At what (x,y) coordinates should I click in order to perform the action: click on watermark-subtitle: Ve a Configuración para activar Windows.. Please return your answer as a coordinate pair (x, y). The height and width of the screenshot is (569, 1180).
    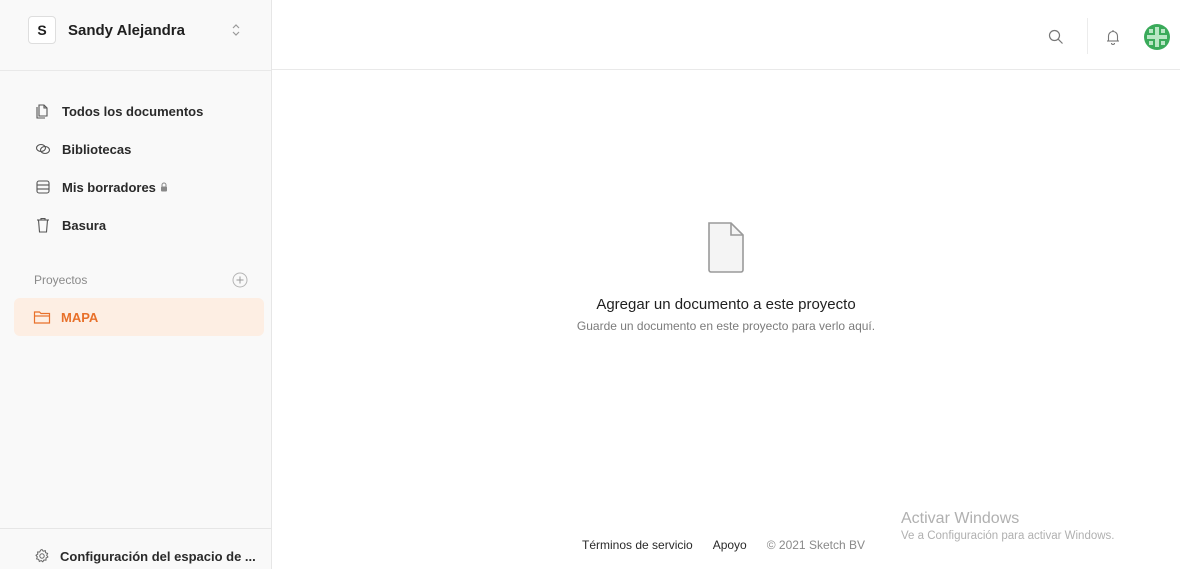
    Looking at the image, I should click on (1008, 536).